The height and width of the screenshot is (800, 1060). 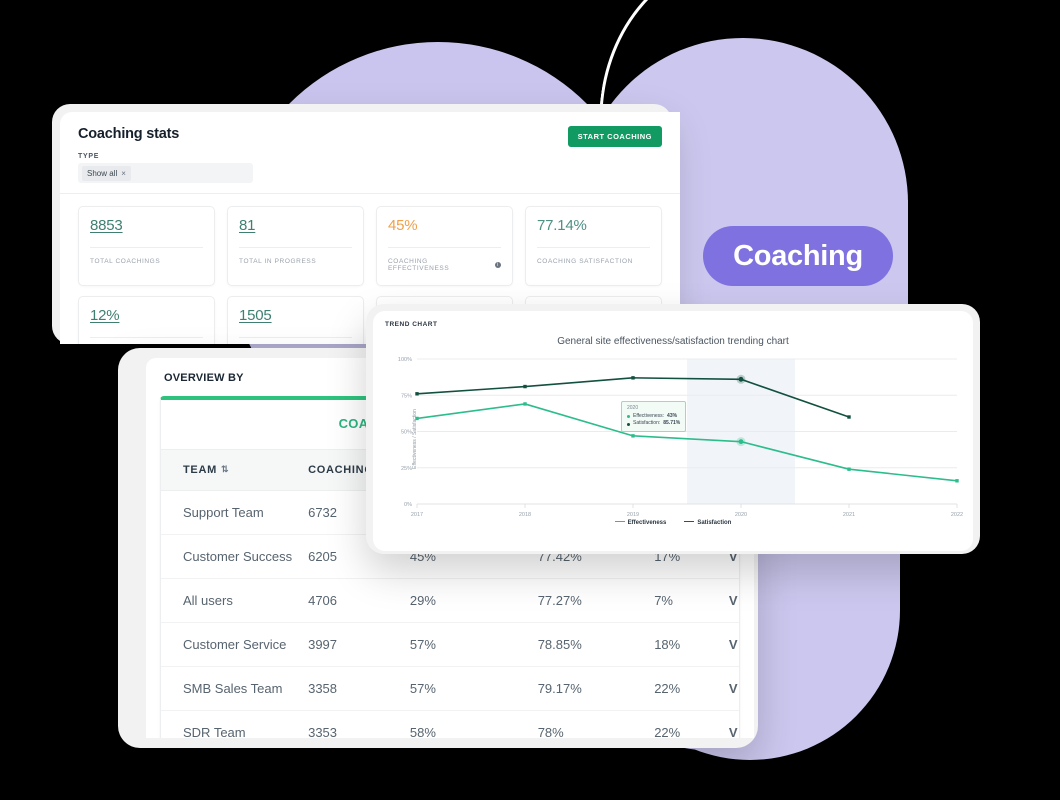 I want to click on stat-label: TOTAL IN PROGRESS, so click(x=295, y=261).